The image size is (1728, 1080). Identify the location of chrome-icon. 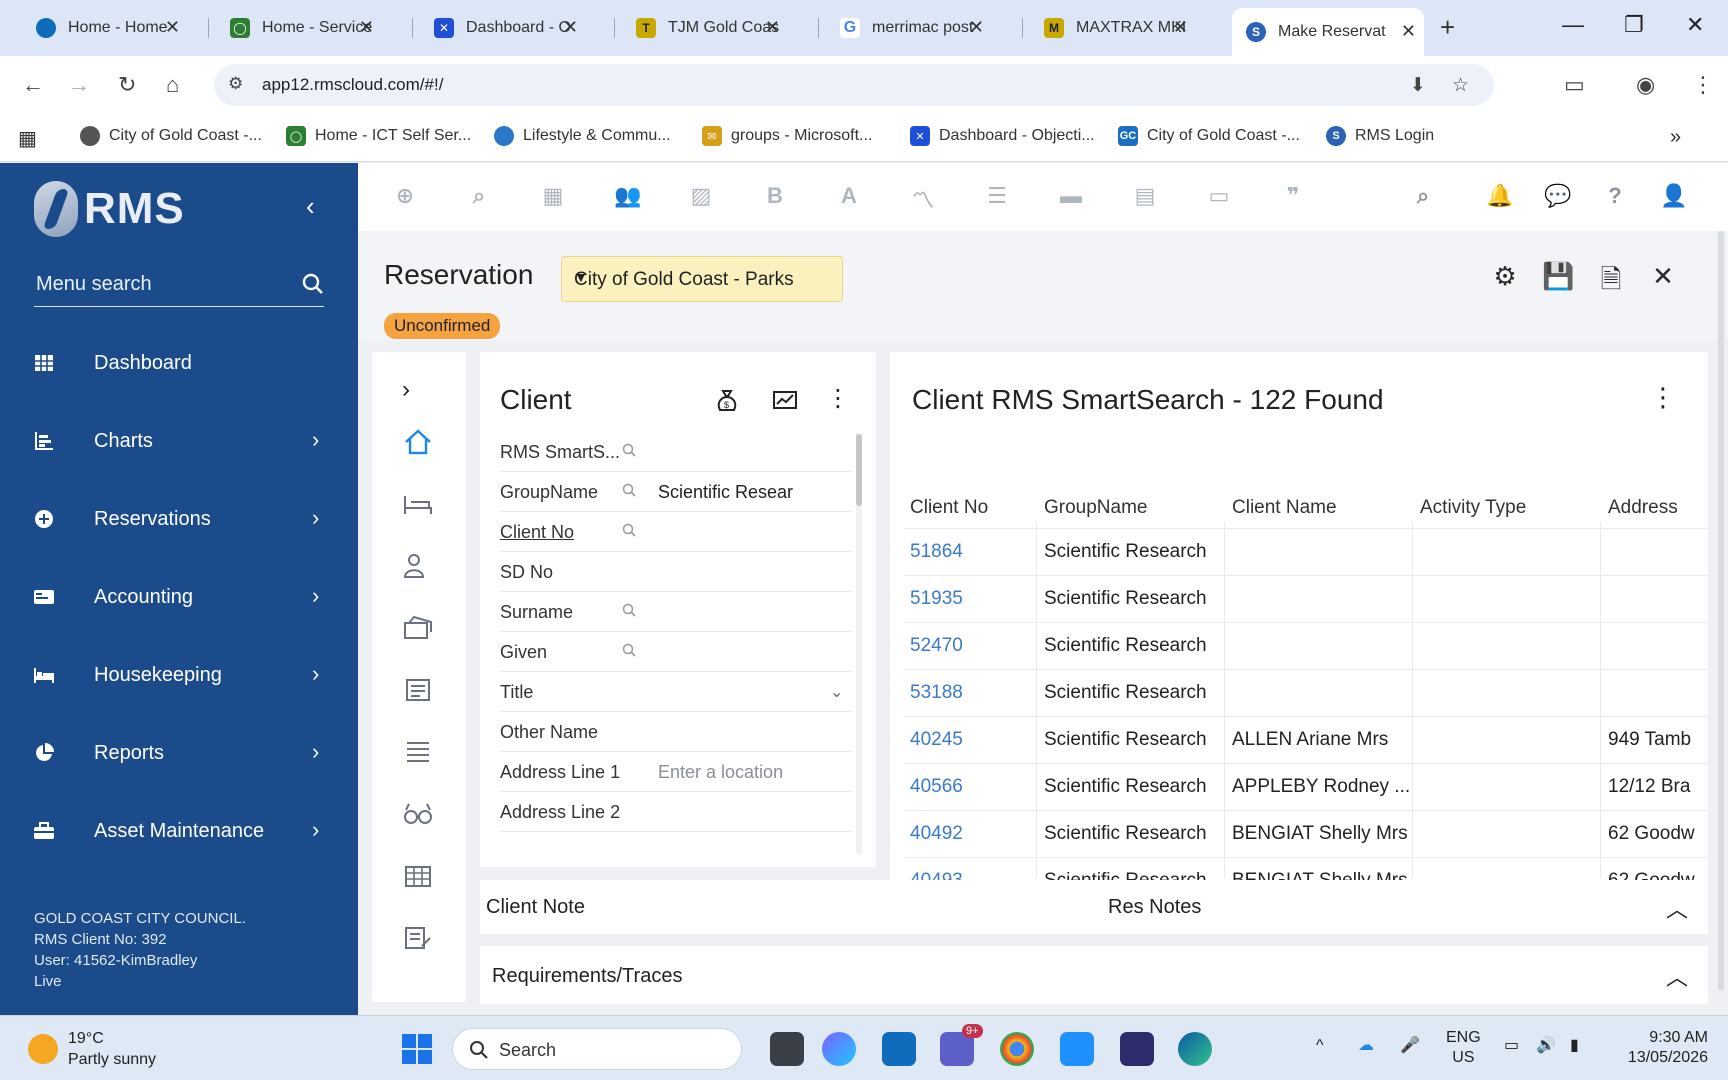
(1017, 1049).